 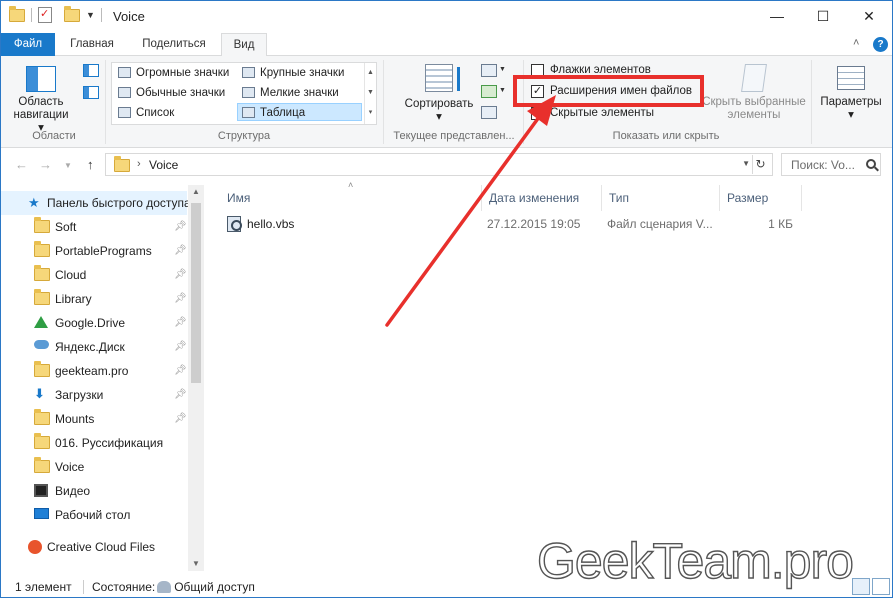 I want to click on watermark: GeekTeam.pro, so click(x=695, y=560).